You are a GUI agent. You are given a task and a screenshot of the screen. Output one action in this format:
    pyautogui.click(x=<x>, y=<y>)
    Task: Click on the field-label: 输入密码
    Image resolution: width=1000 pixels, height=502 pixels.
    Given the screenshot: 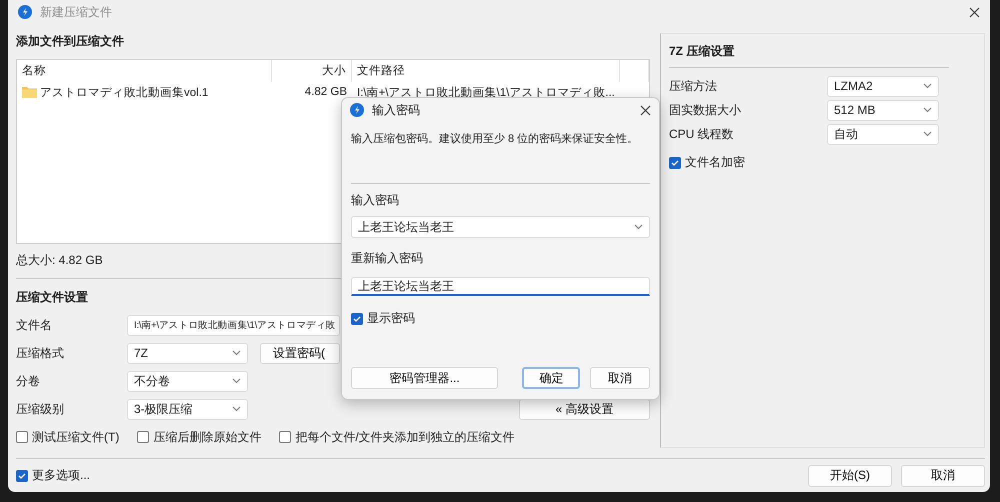 What is the action you would take?
    pyautogui.click(x=375, y=200)
    